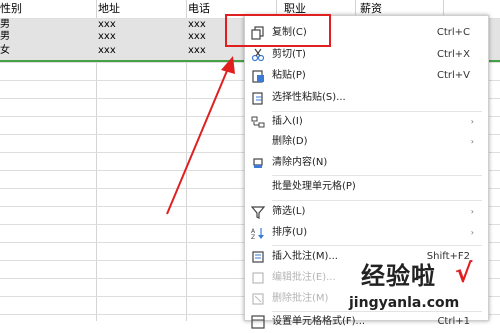 Image resolution: width=500 pixels, height=333 pixels. I want to click on menu-item-label: 粘贴(P), so click(289, 75).